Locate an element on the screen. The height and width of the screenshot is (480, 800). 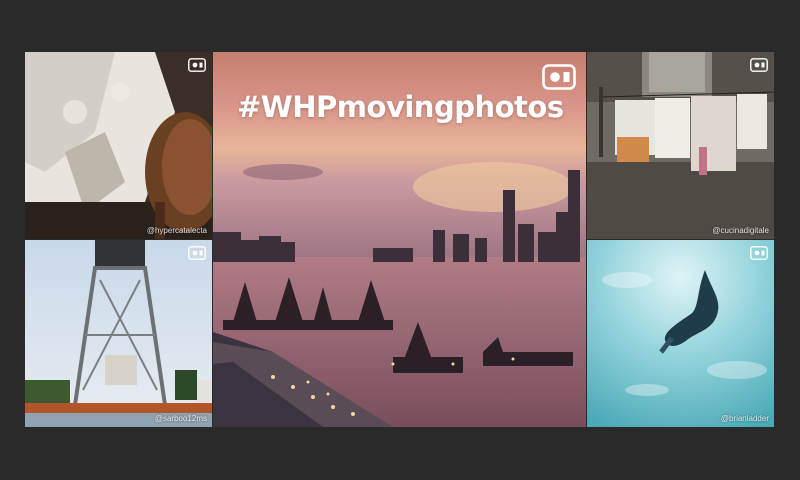
photo-laundry-line is located at coordinates (680, 145).